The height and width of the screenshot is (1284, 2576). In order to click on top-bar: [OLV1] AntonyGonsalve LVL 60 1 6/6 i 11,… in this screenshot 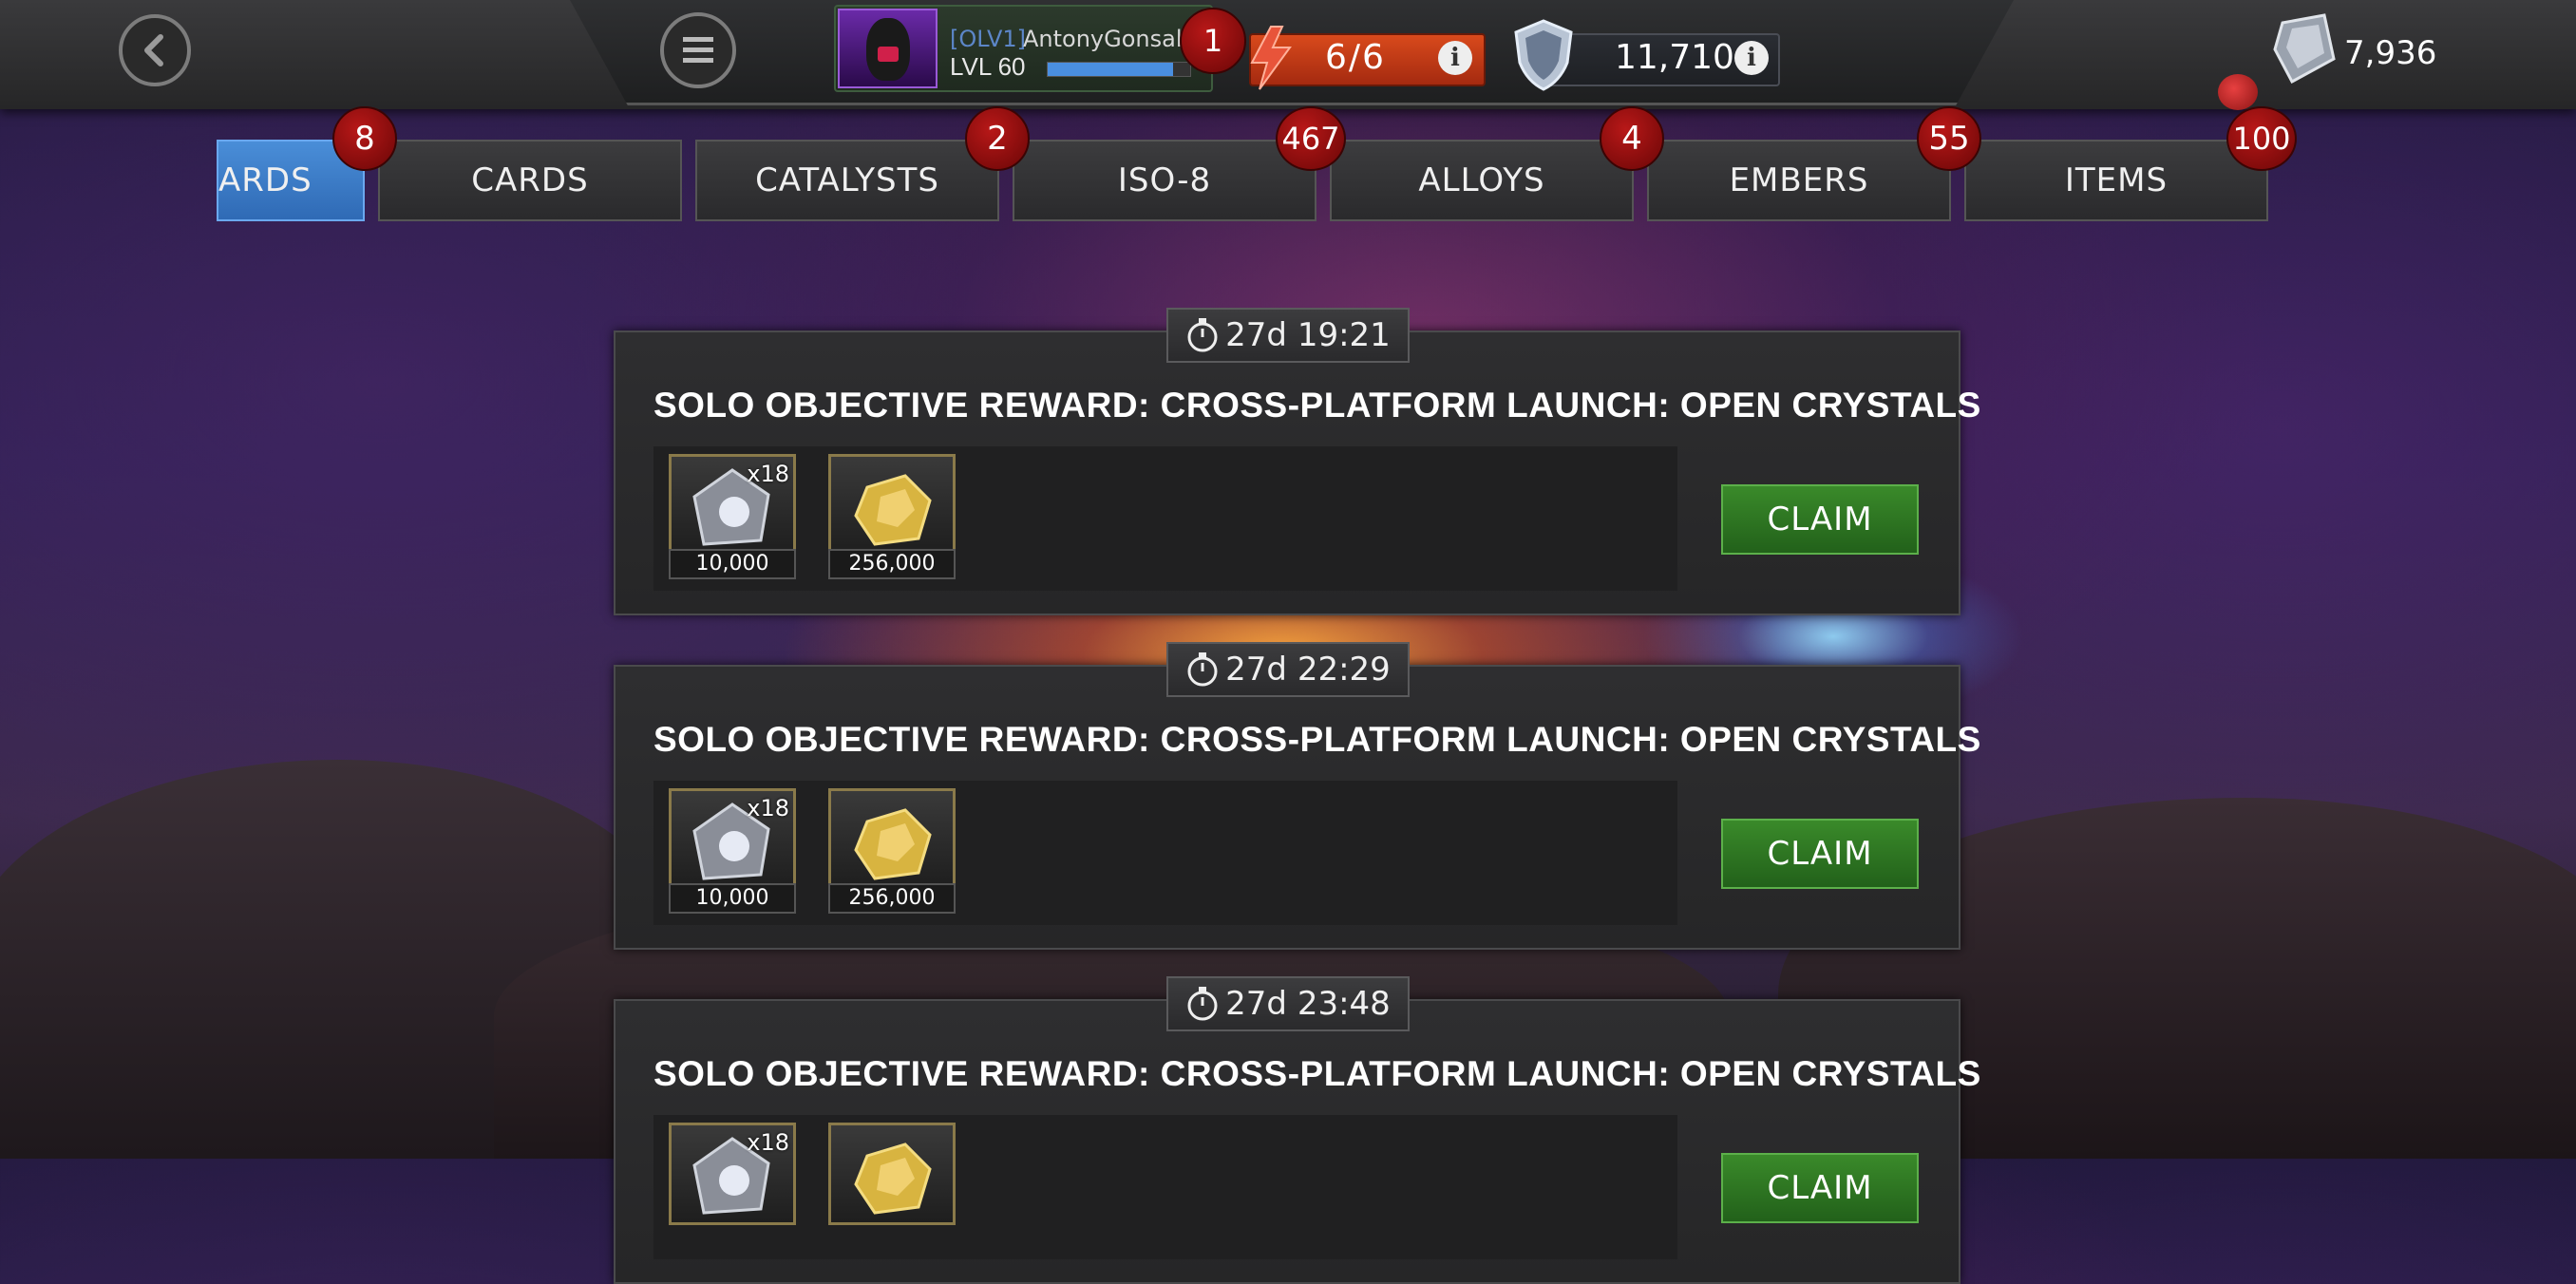, I will do `click(1288, 55)`.